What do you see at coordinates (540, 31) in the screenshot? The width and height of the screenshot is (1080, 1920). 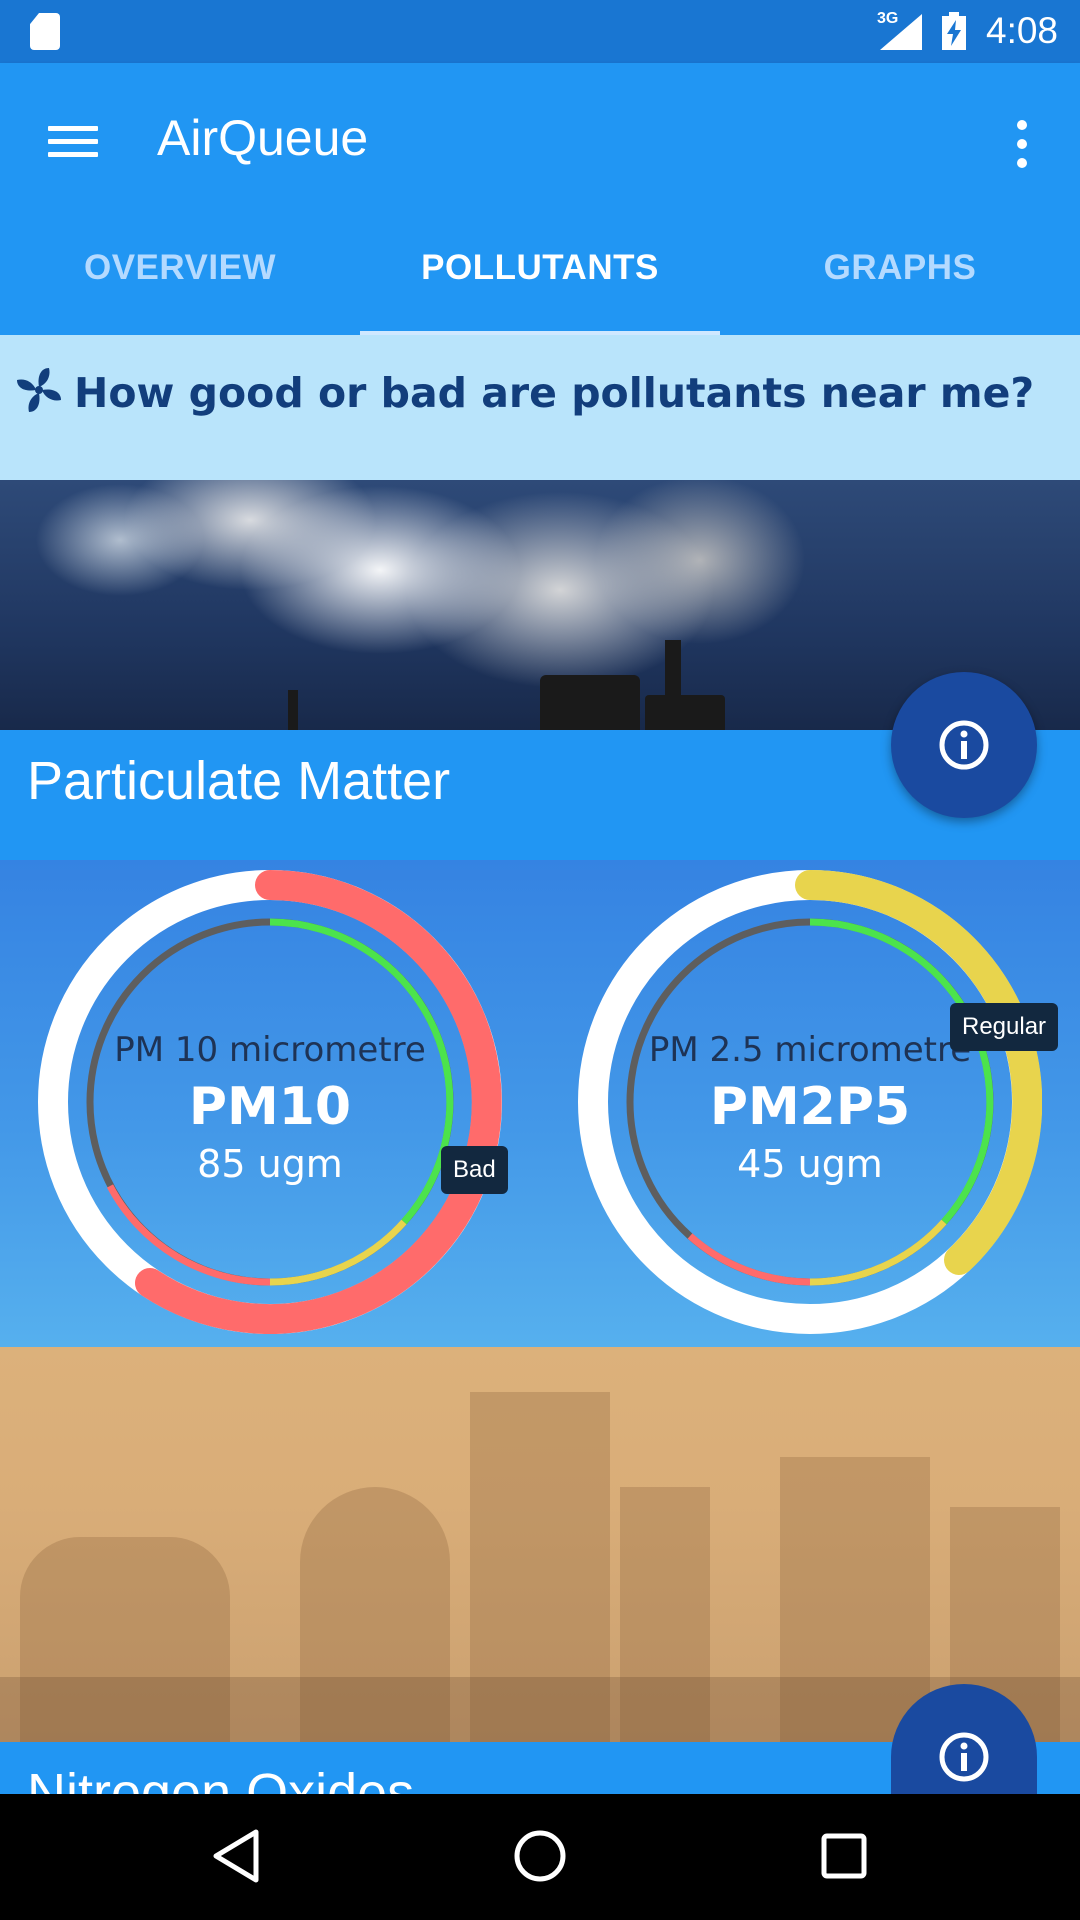 I see `status-bar: 3G 4:08` at bounding box center [540, 31].